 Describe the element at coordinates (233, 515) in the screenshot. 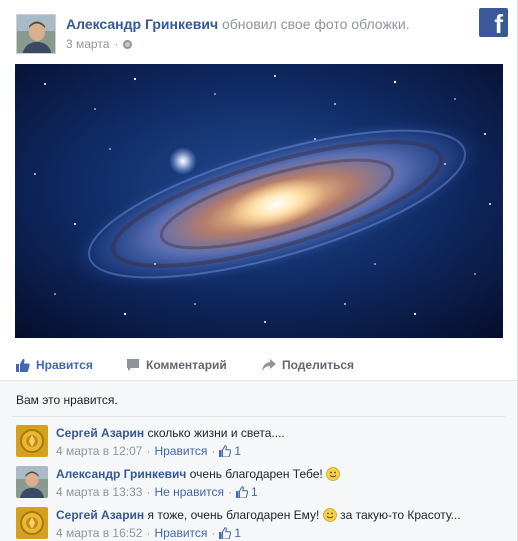

I see `comment-text: я тоже, очень благодарен Ему!` at that location.